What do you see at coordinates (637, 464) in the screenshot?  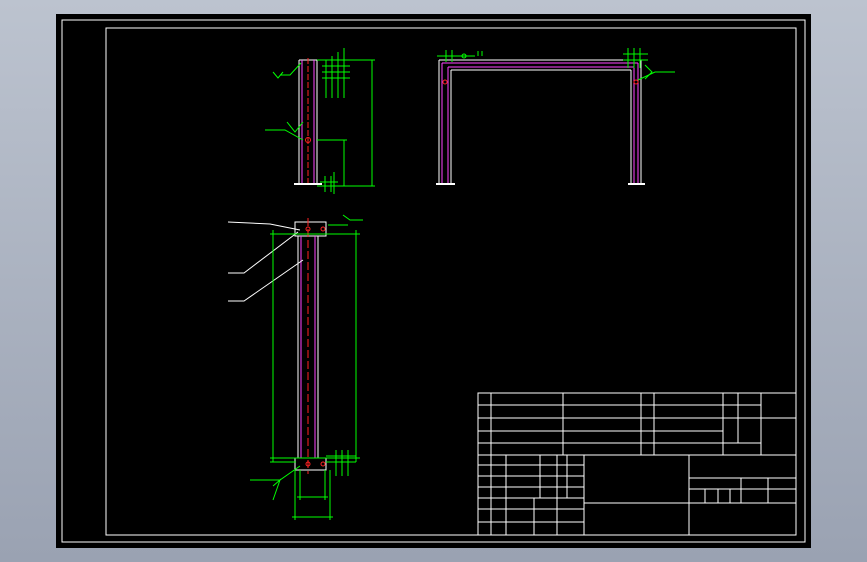 I see `title-block` at bounding box center [637, 464].